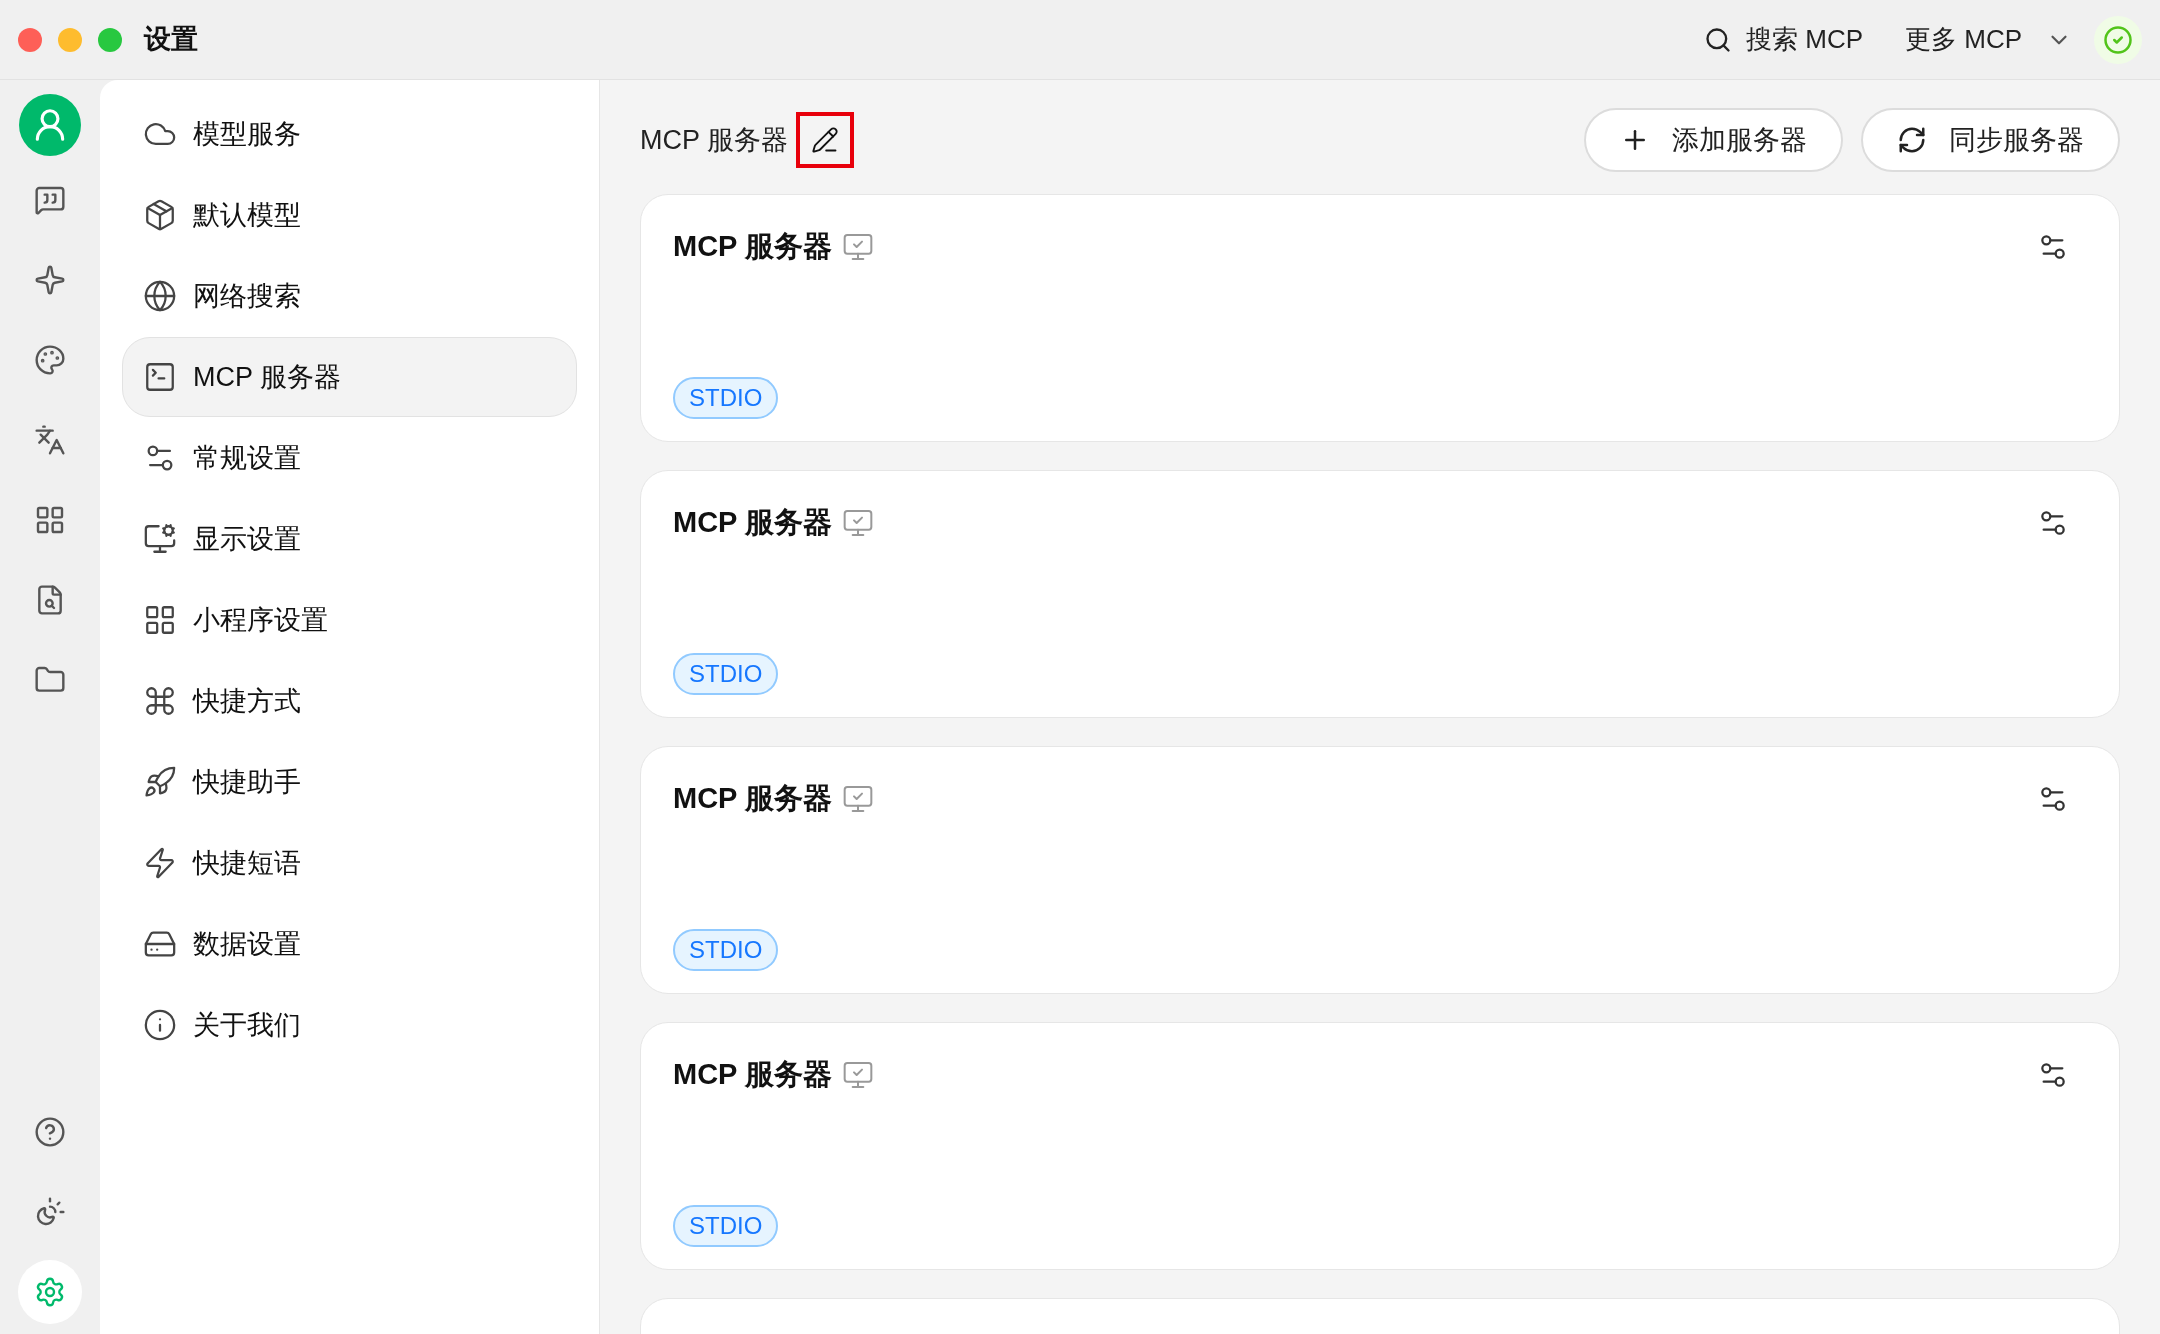 This screenshot has width=2160, height=1334. Describe the element at coordinates (349, 458) in the screenshot. I see `sidebar-item: 常规设置` at that location.